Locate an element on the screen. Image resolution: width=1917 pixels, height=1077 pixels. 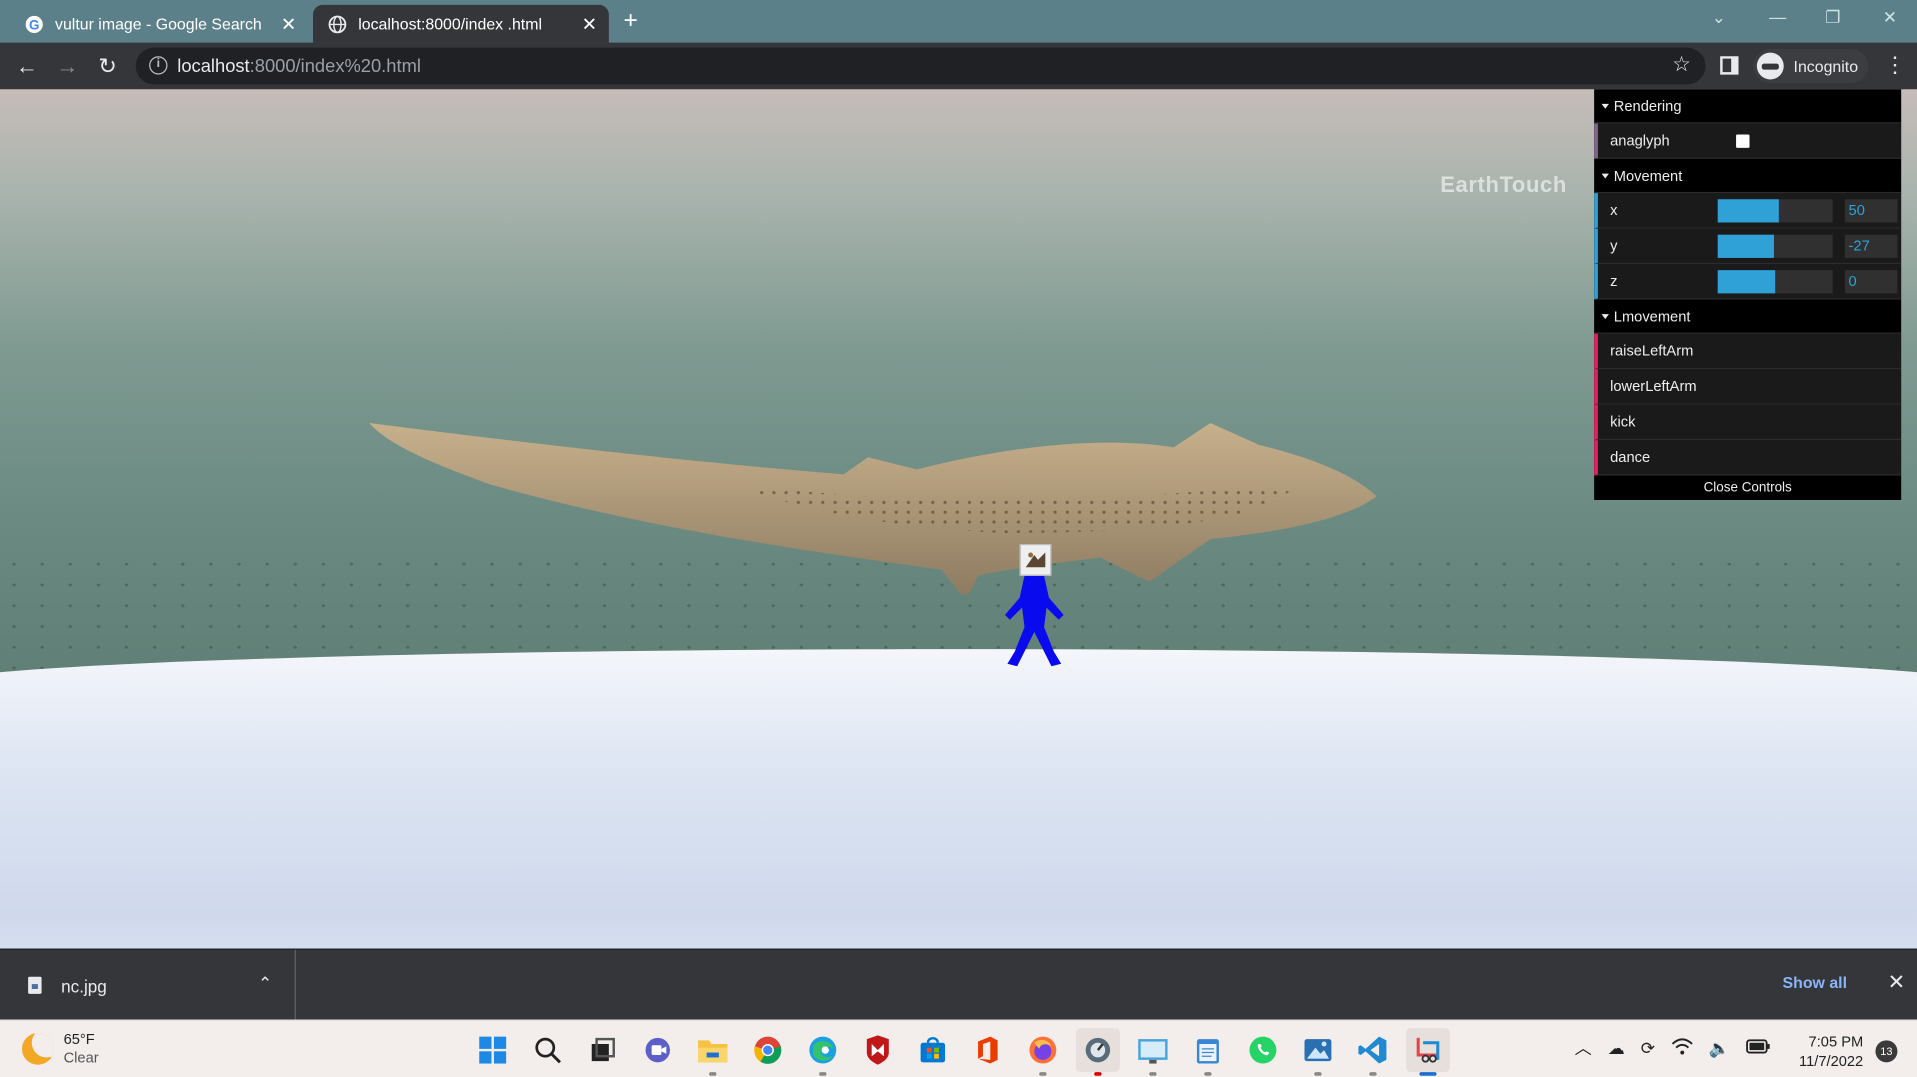
x-value-input: 50 is located at coordinates (1871, 211).